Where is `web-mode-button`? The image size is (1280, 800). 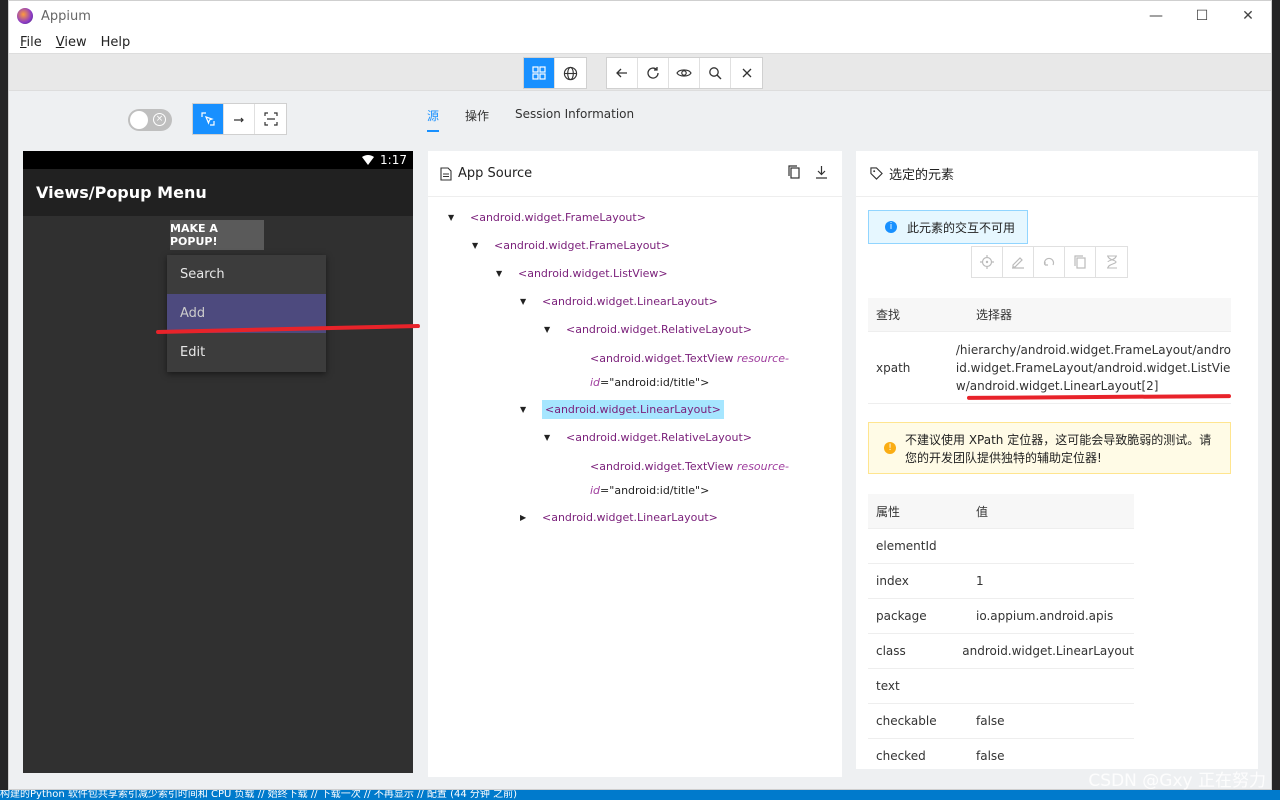
web-mode-button is located at coordinates (570, 73).